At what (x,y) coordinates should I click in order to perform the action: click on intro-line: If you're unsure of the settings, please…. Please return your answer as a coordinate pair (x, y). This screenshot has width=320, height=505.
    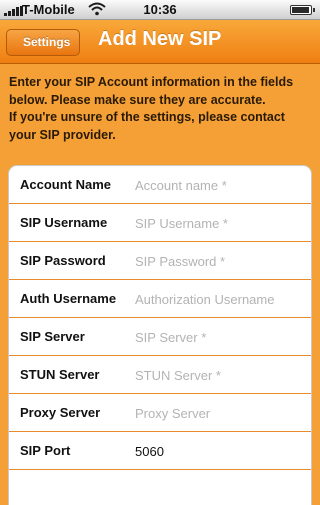
    Looking at the image, I should click on (147, 117).